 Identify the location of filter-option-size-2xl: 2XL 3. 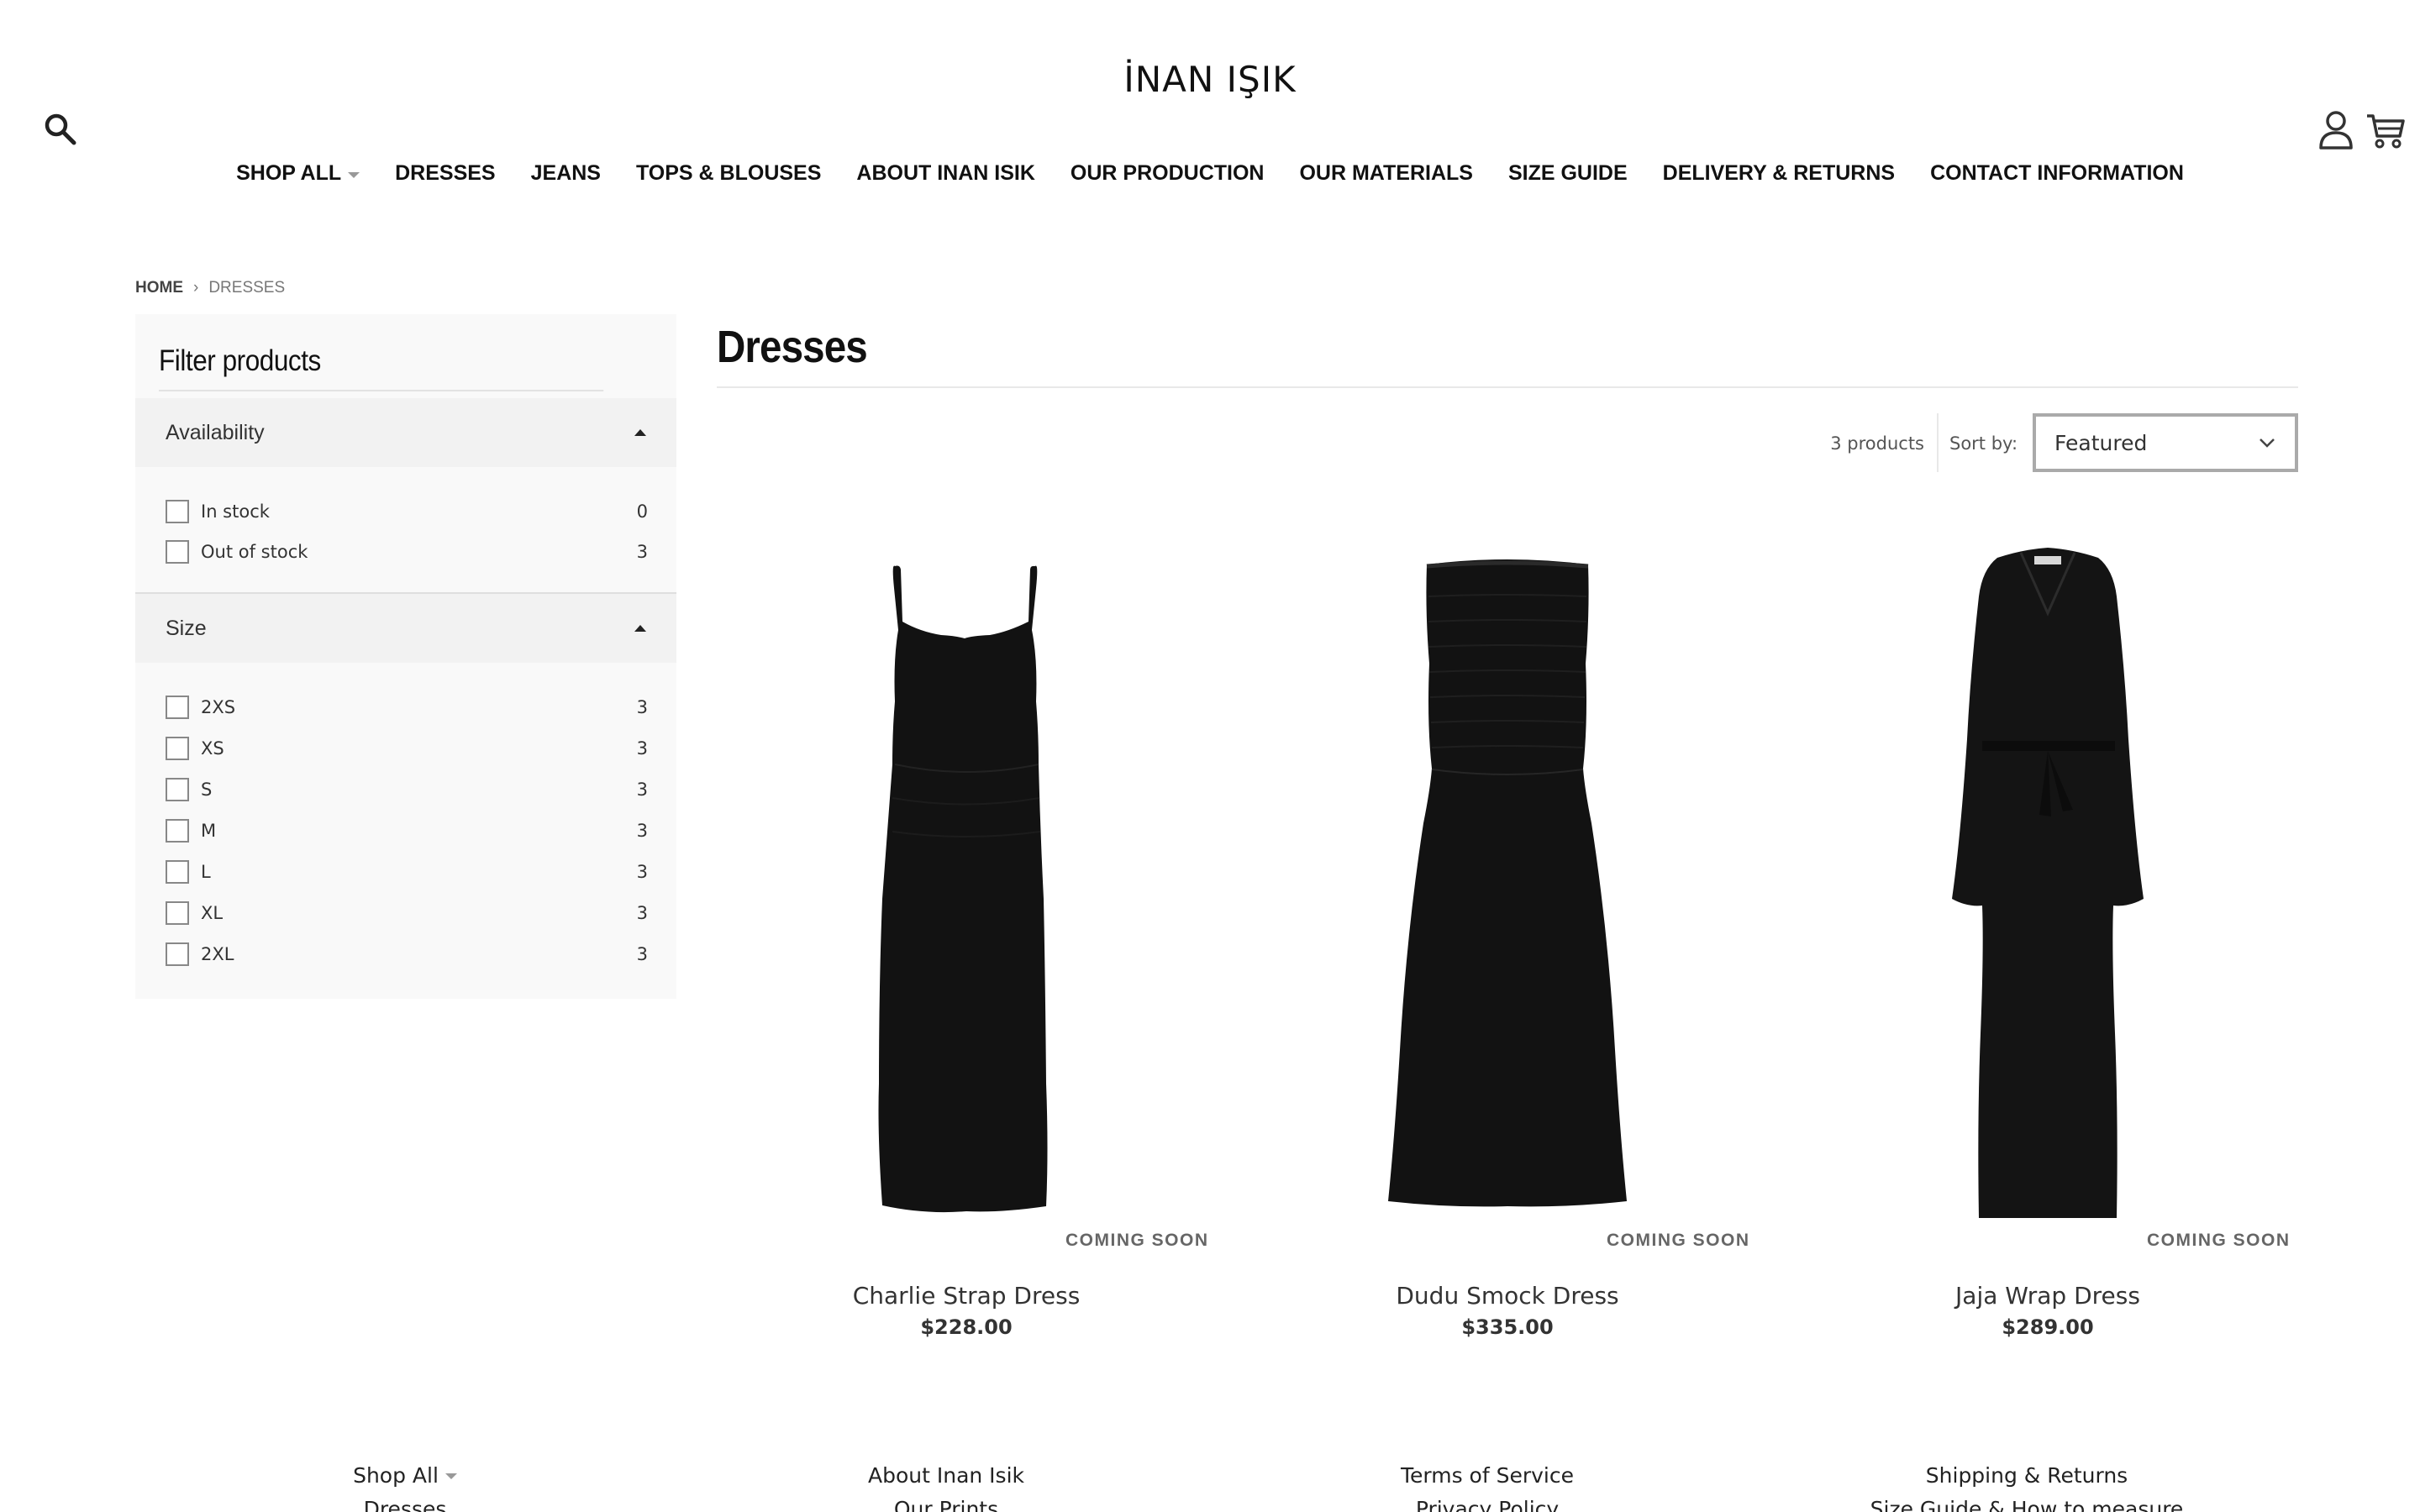
(407, 954).